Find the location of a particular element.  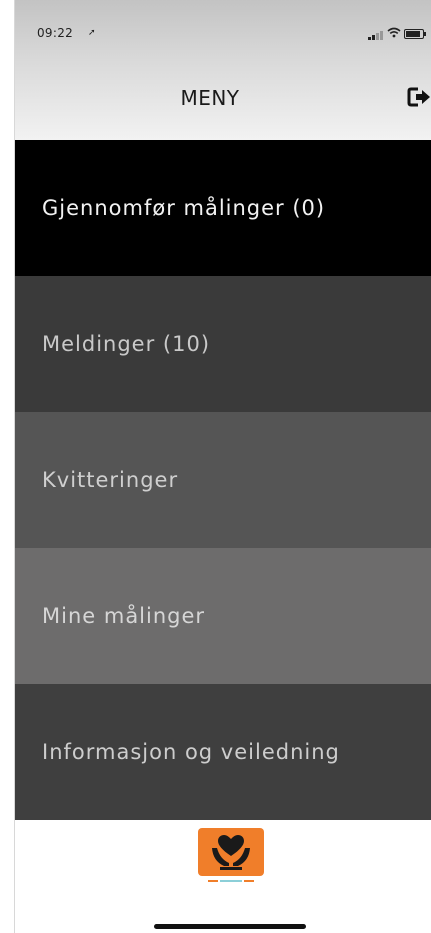

location-arrow-icon: ➚ is located at coordinates (92, 33).